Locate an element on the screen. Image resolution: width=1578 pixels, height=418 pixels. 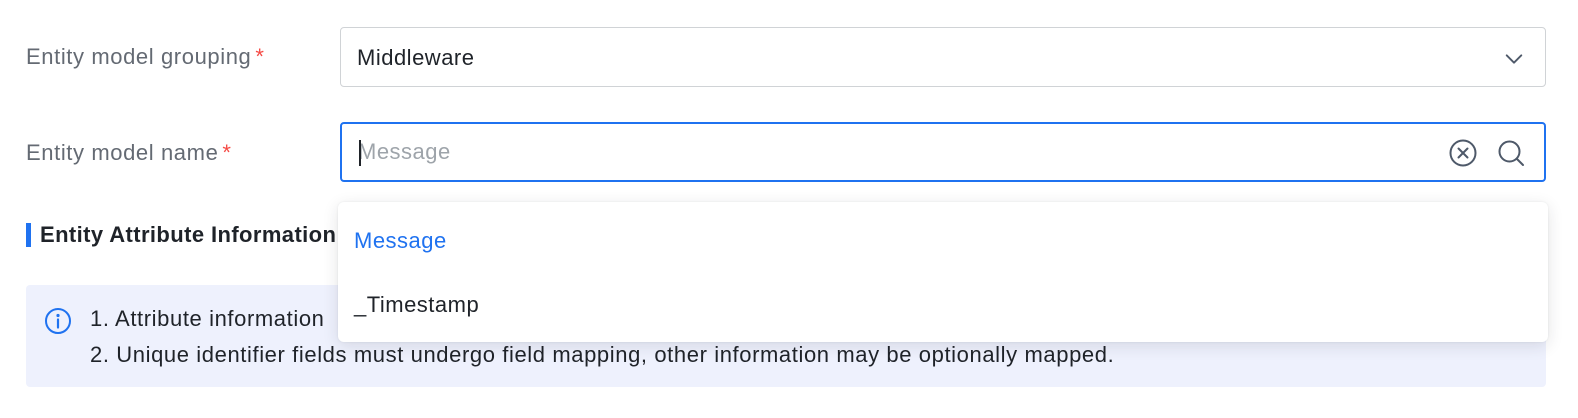
option-timestamp: _Timestamp is located at coordinates (943, 305).